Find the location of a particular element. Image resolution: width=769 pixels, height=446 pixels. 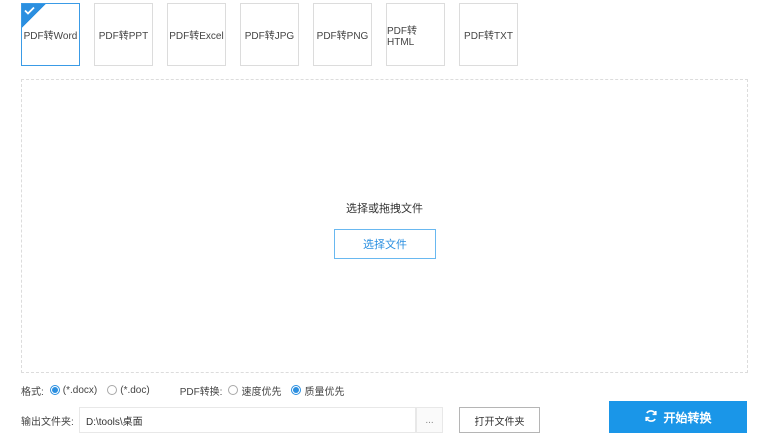

tab-label: PDF转JPG is located at coordinates (269, 36).